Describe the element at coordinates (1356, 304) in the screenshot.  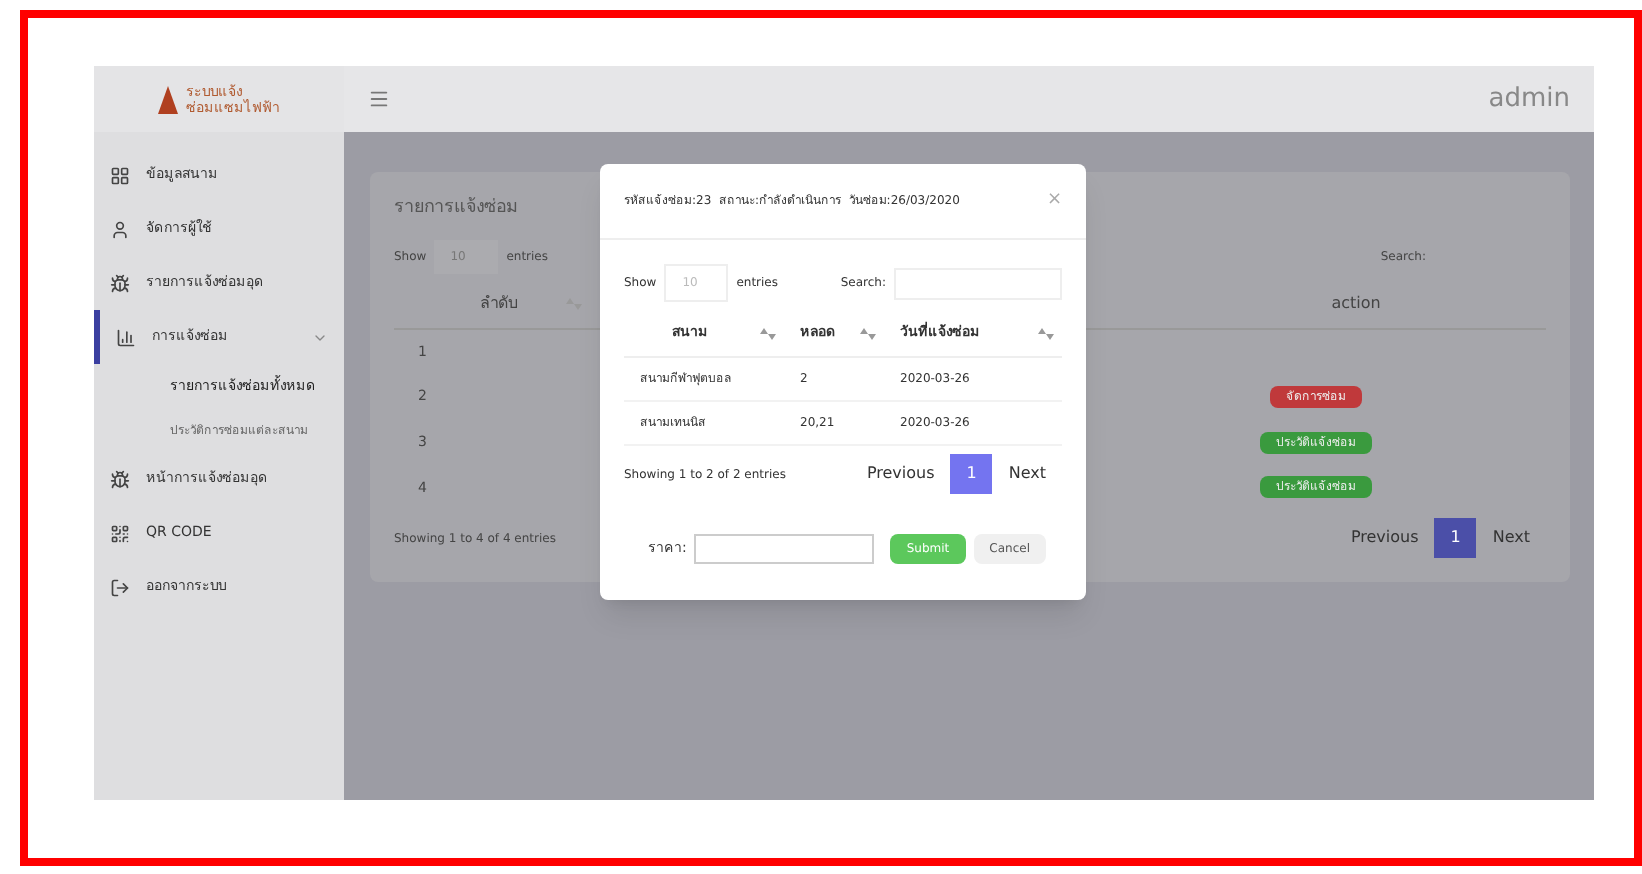
I see `column-header: action` at that location.